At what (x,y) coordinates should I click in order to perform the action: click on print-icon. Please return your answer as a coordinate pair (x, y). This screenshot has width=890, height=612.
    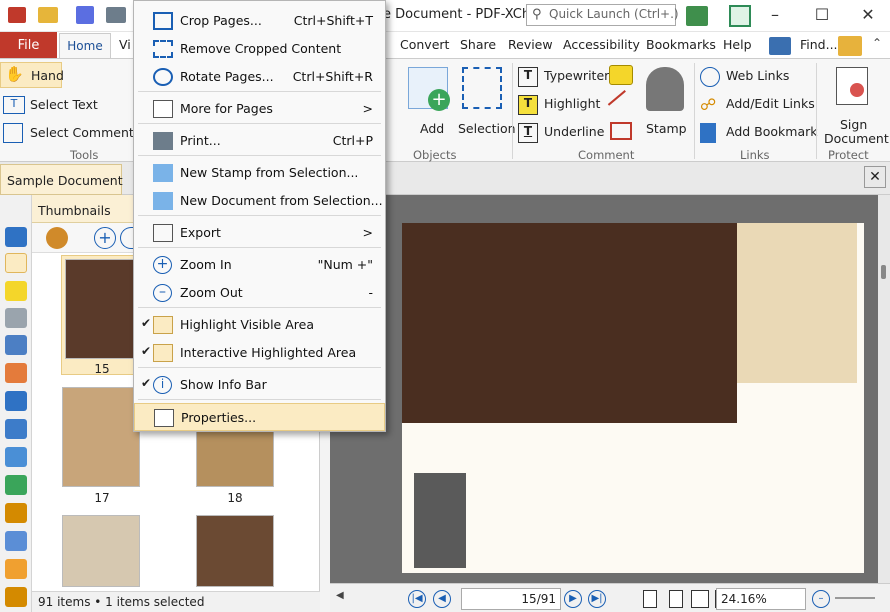
    Looking at the image, I should click on (116, 15).